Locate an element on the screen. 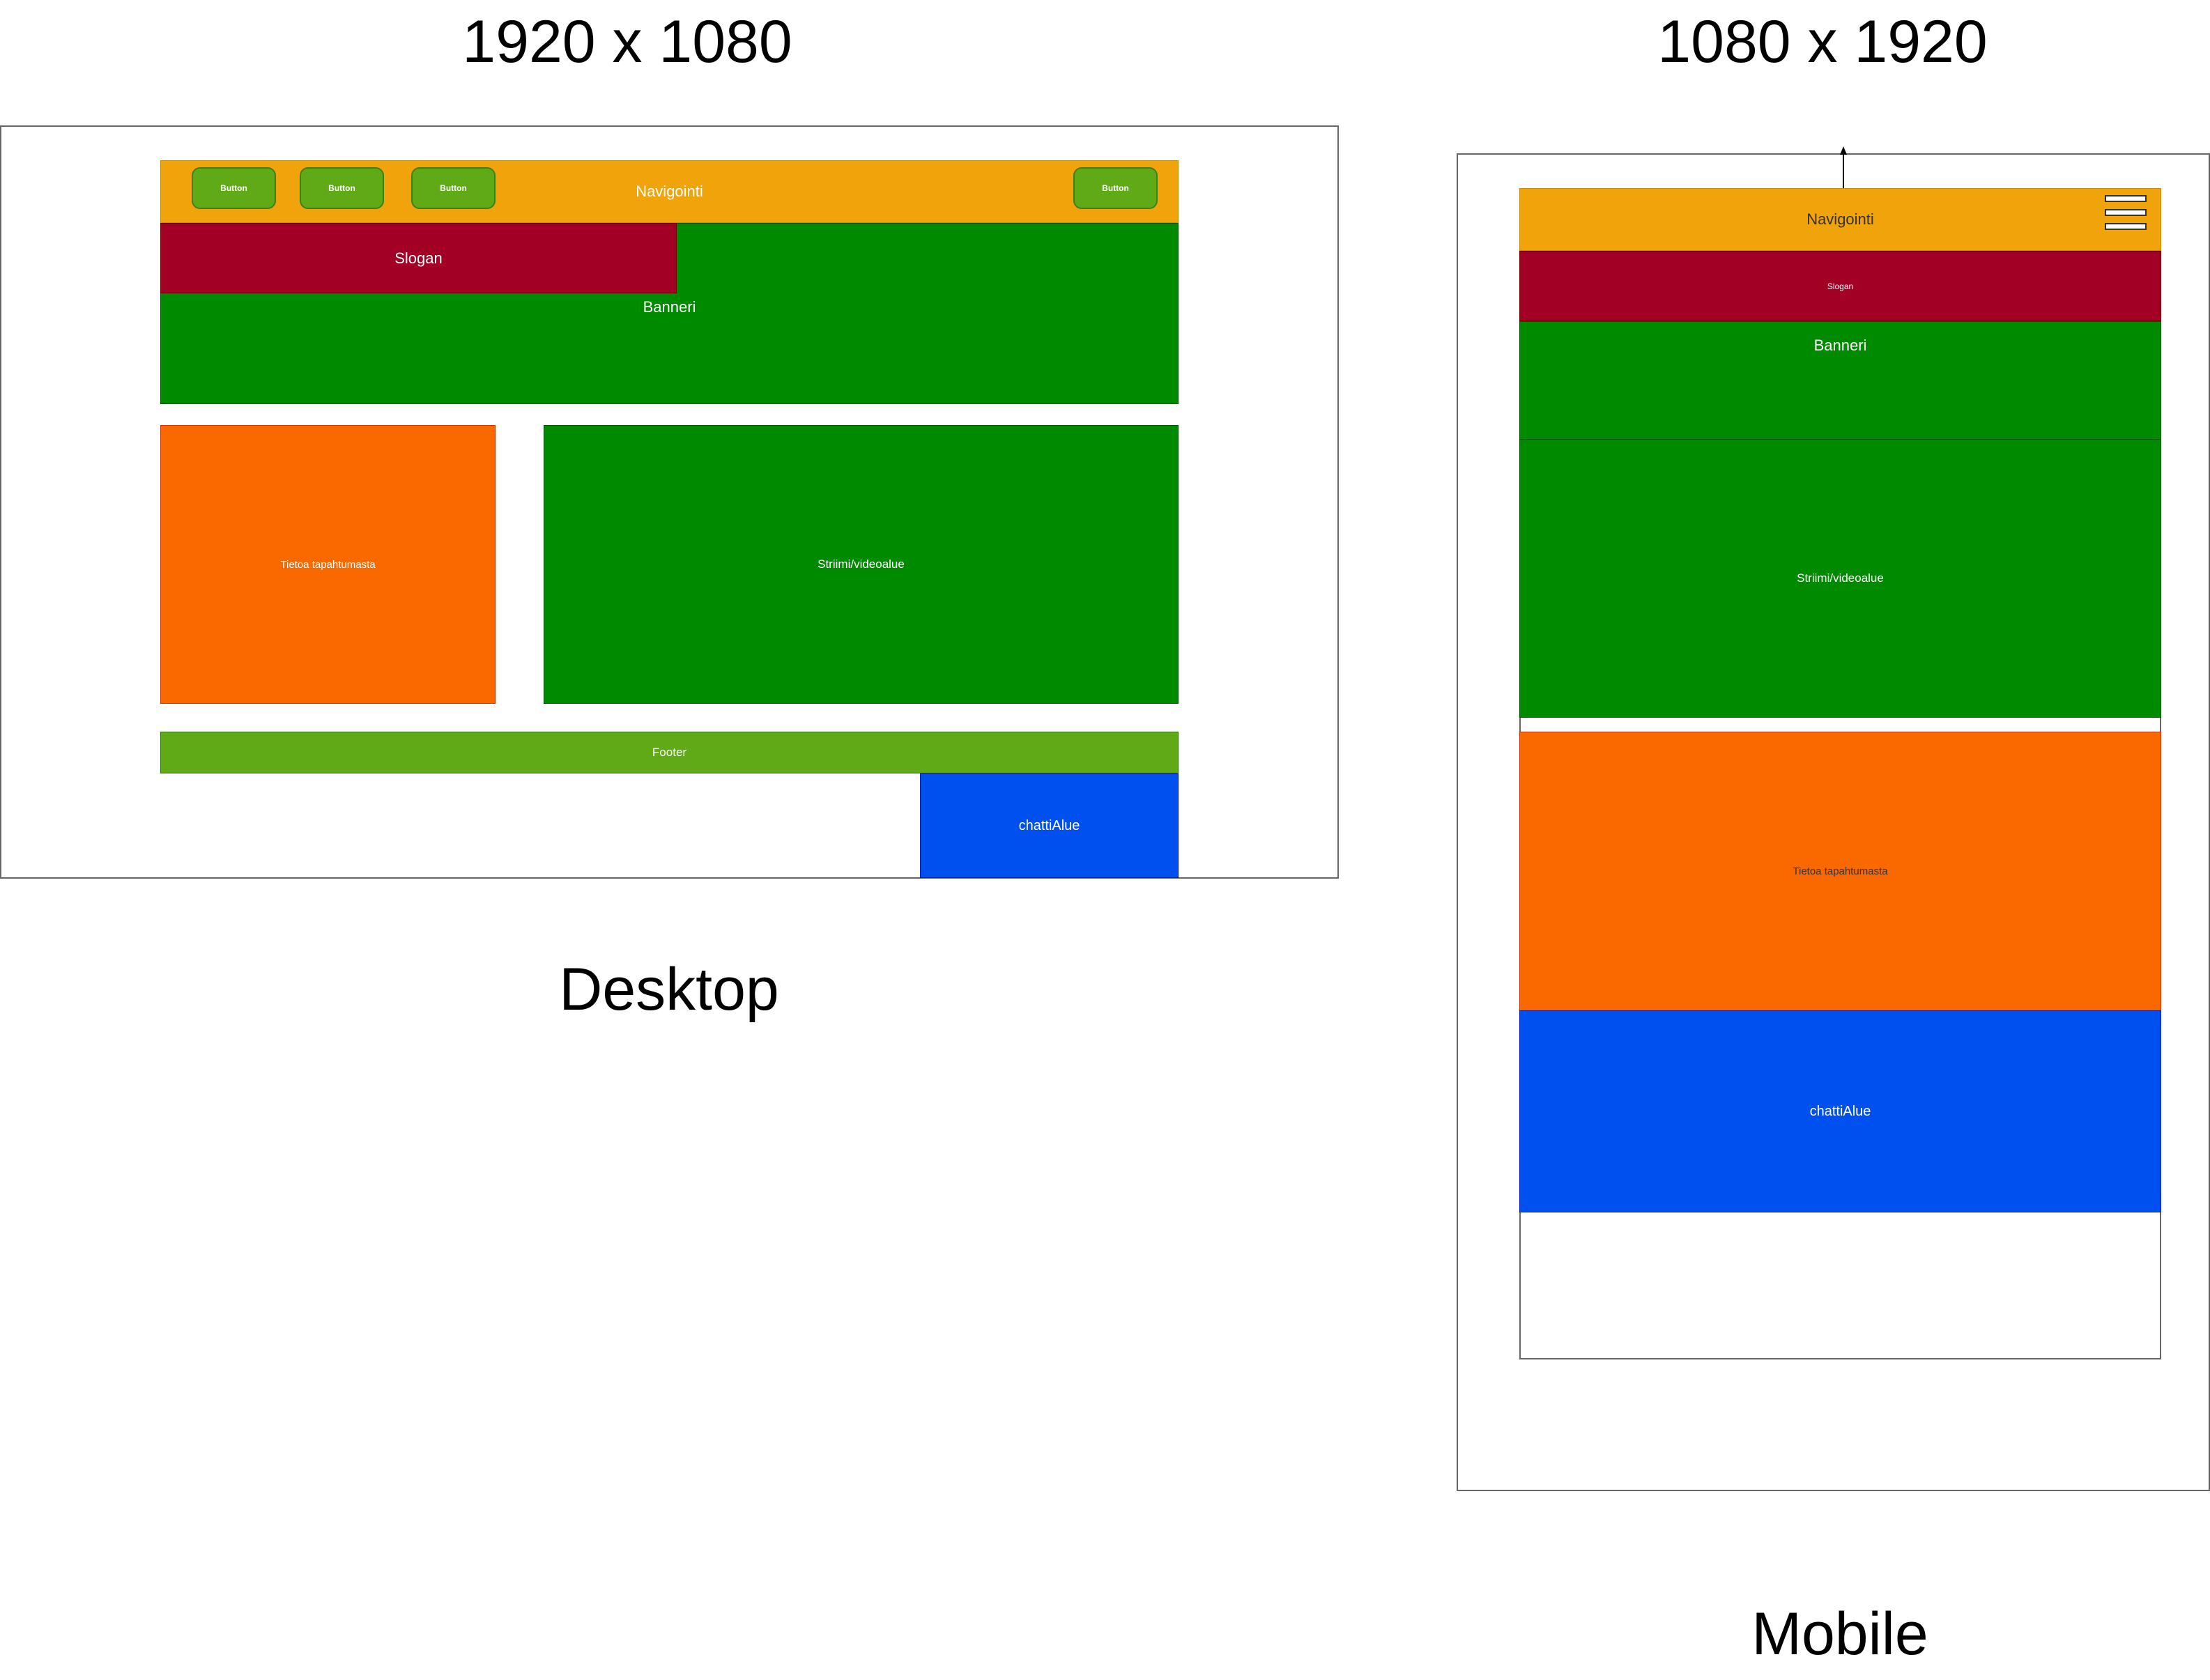 The width and height of the screenshot is (2210, 1680). mobile-slogan-label: Slogan is located at coordinates (1840, 286).